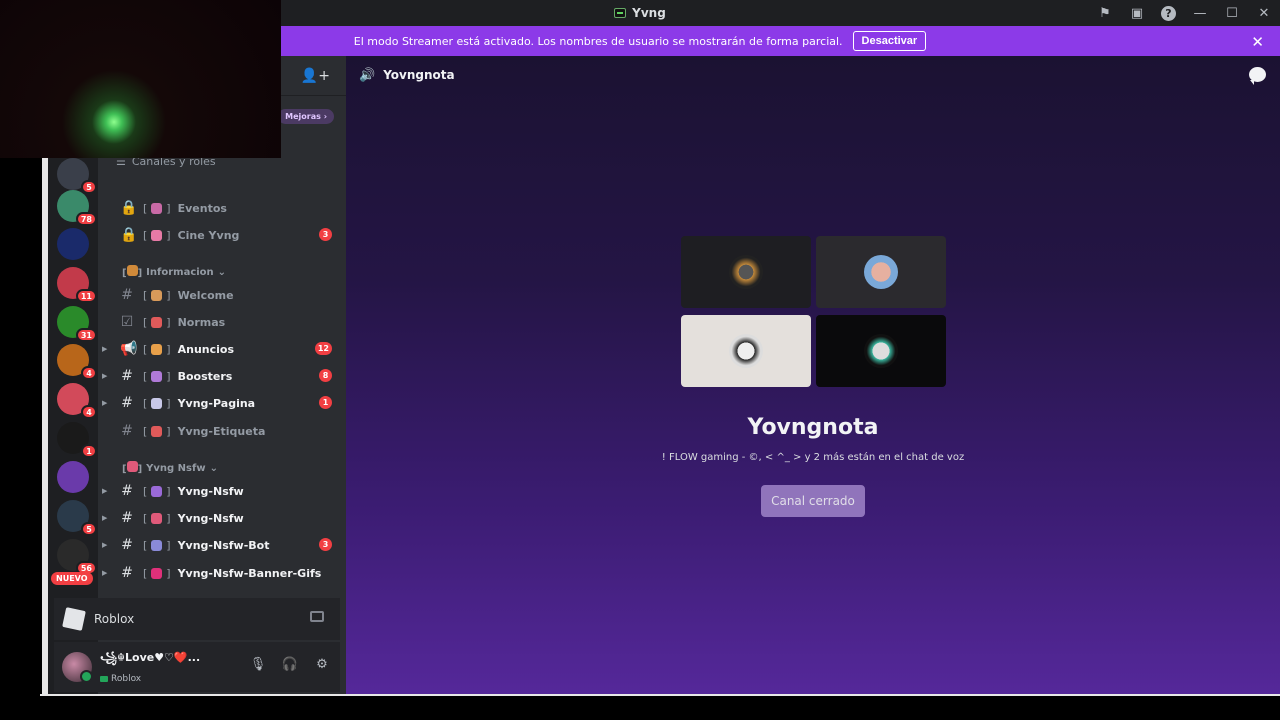  Describe the element at coordinates (290, 664) in the screenshot. I see `headphones-icon: 🎧` at that location.